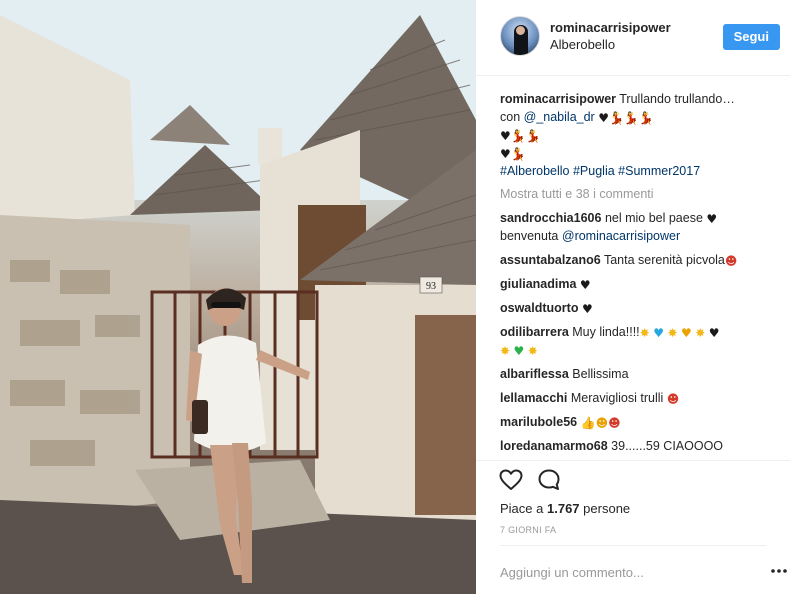  Describe the element at coordinates (664, 260) in the screenshot. I see `comment-text: Tanta serenità picvola` at that location.